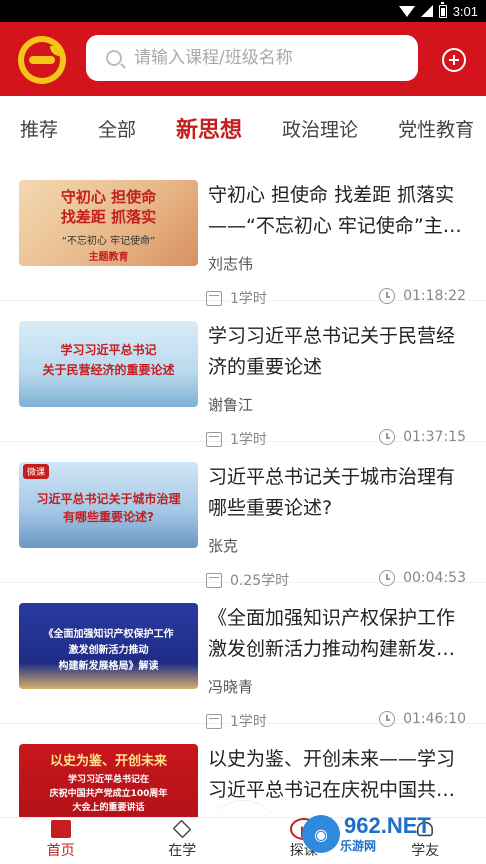  What do you see at coordinates (114, 58) in the screenshot?
I see `search-icon` at bounding box center [114, 58].